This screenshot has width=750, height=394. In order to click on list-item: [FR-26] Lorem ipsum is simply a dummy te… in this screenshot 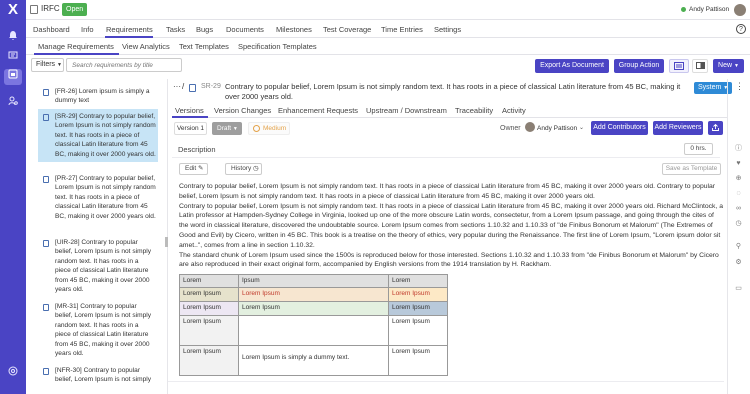, I will do `click(98, 96)`.